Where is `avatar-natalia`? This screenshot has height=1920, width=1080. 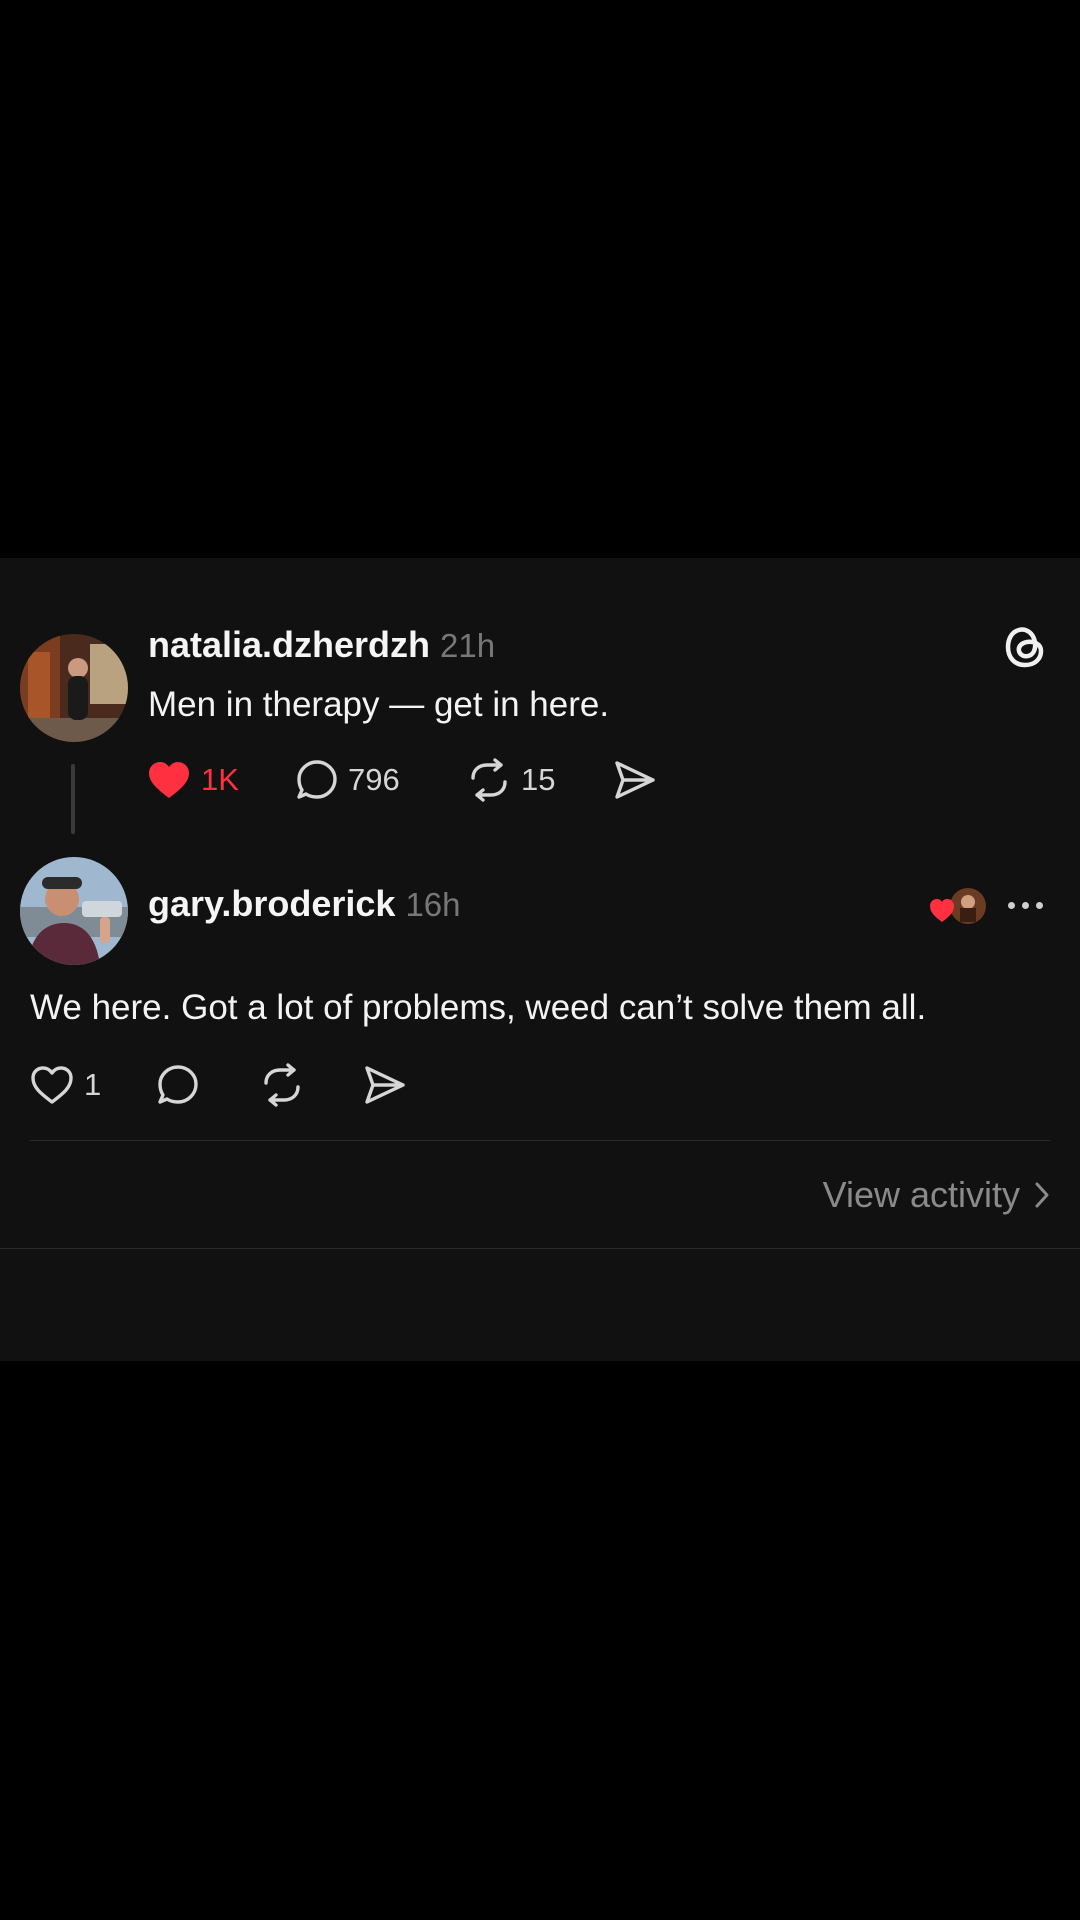 avatar-natalia is located at coordinates (74, 688).